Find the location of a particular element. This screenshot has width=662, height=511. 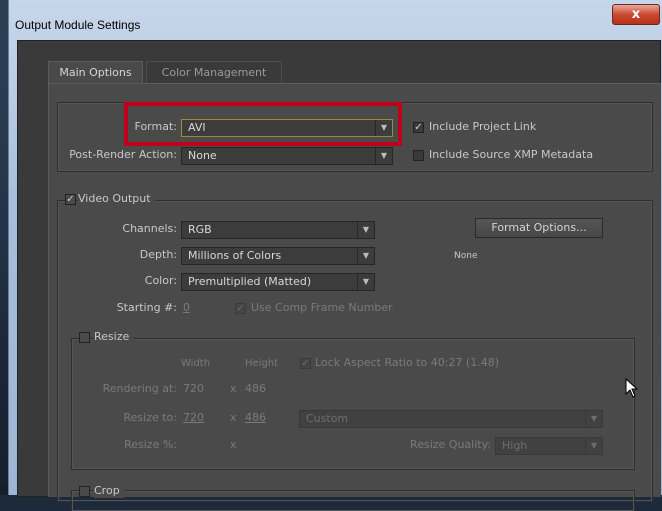

crop-checkbox is located at coordinates (84, 491).